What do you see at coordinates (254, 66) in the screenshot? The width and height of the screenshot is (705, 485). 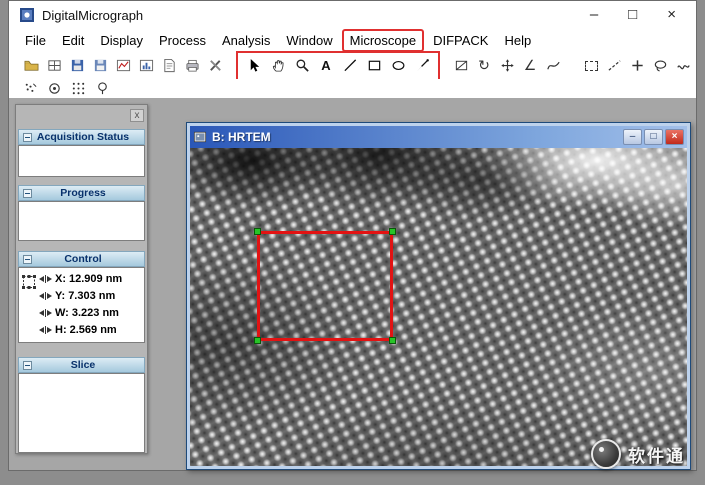 I see `pointer-tool-icon` at bounding box center [254, 66].